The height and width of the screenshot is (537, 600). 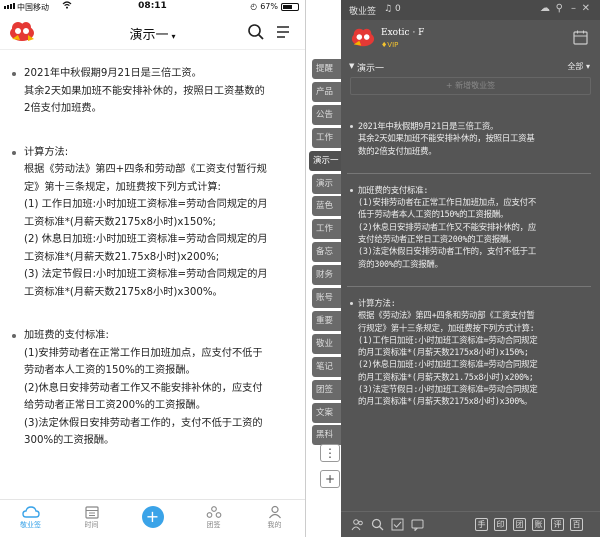 What do you see at coordinates (327, 435) in the screenshot?
I see `side-tab-16: 黑科` at bounding box center [327, 435].